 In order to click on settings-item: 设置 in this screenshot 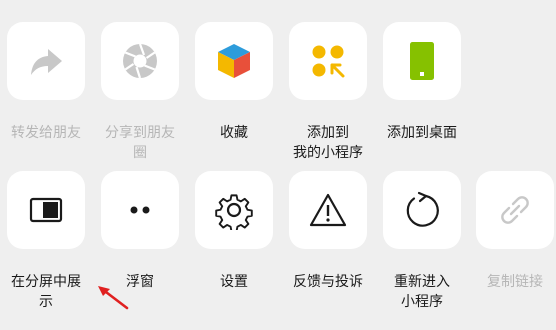, I will do `click(234, 231)`.